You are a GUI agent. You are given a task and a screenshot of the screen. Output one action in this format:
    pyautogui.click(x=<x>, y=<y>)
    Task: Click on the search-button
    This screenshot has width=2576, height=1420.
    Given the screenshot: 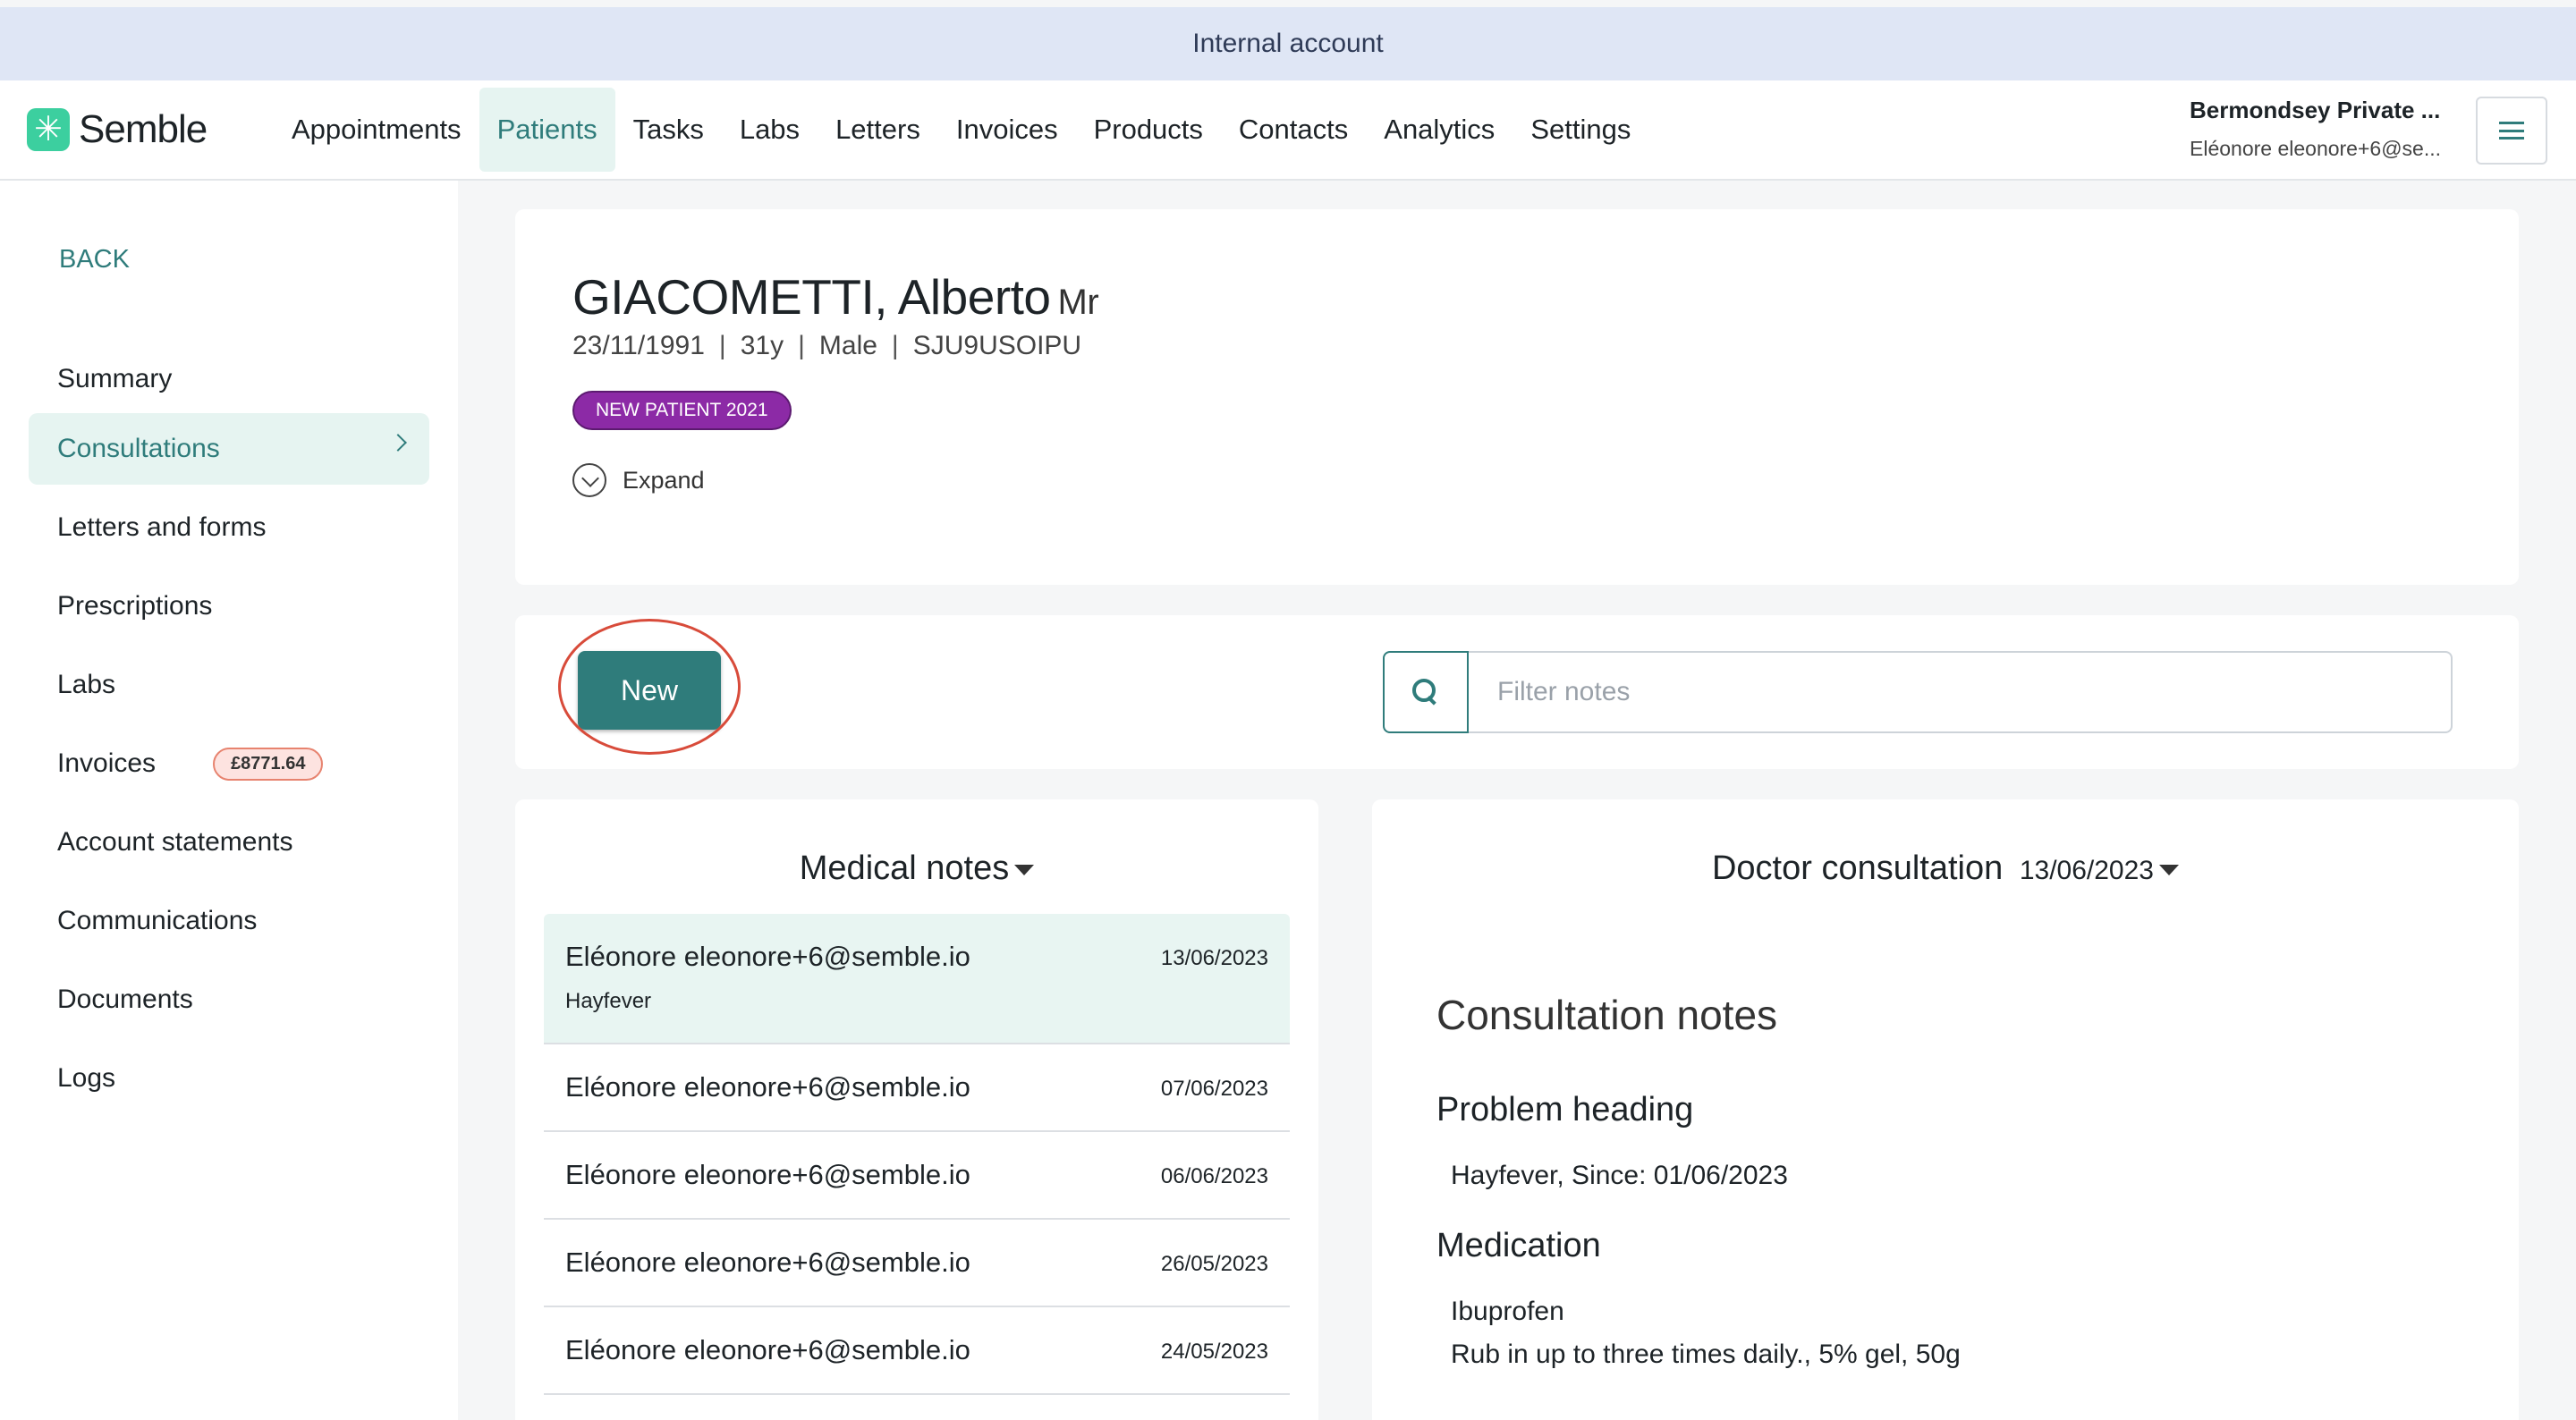 What is the action you would take?
    pyautogui.click(x=1426, y=692)
    